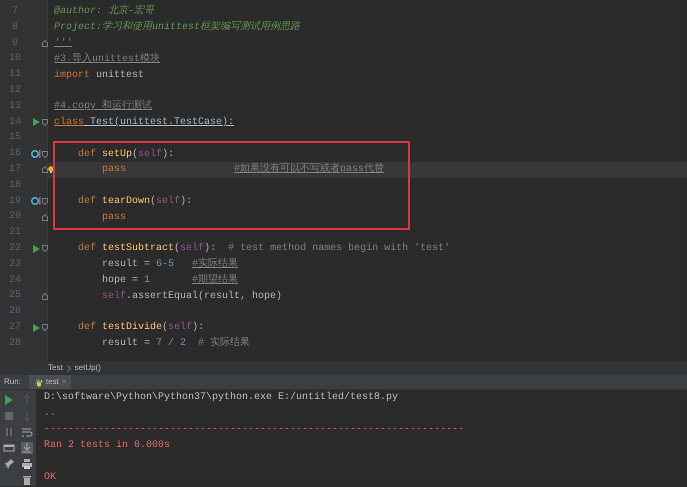  What do you see at coordinates (50, 382) in the screenshot?
I see `run-tab: test ×` at bounding box center [50, 382].